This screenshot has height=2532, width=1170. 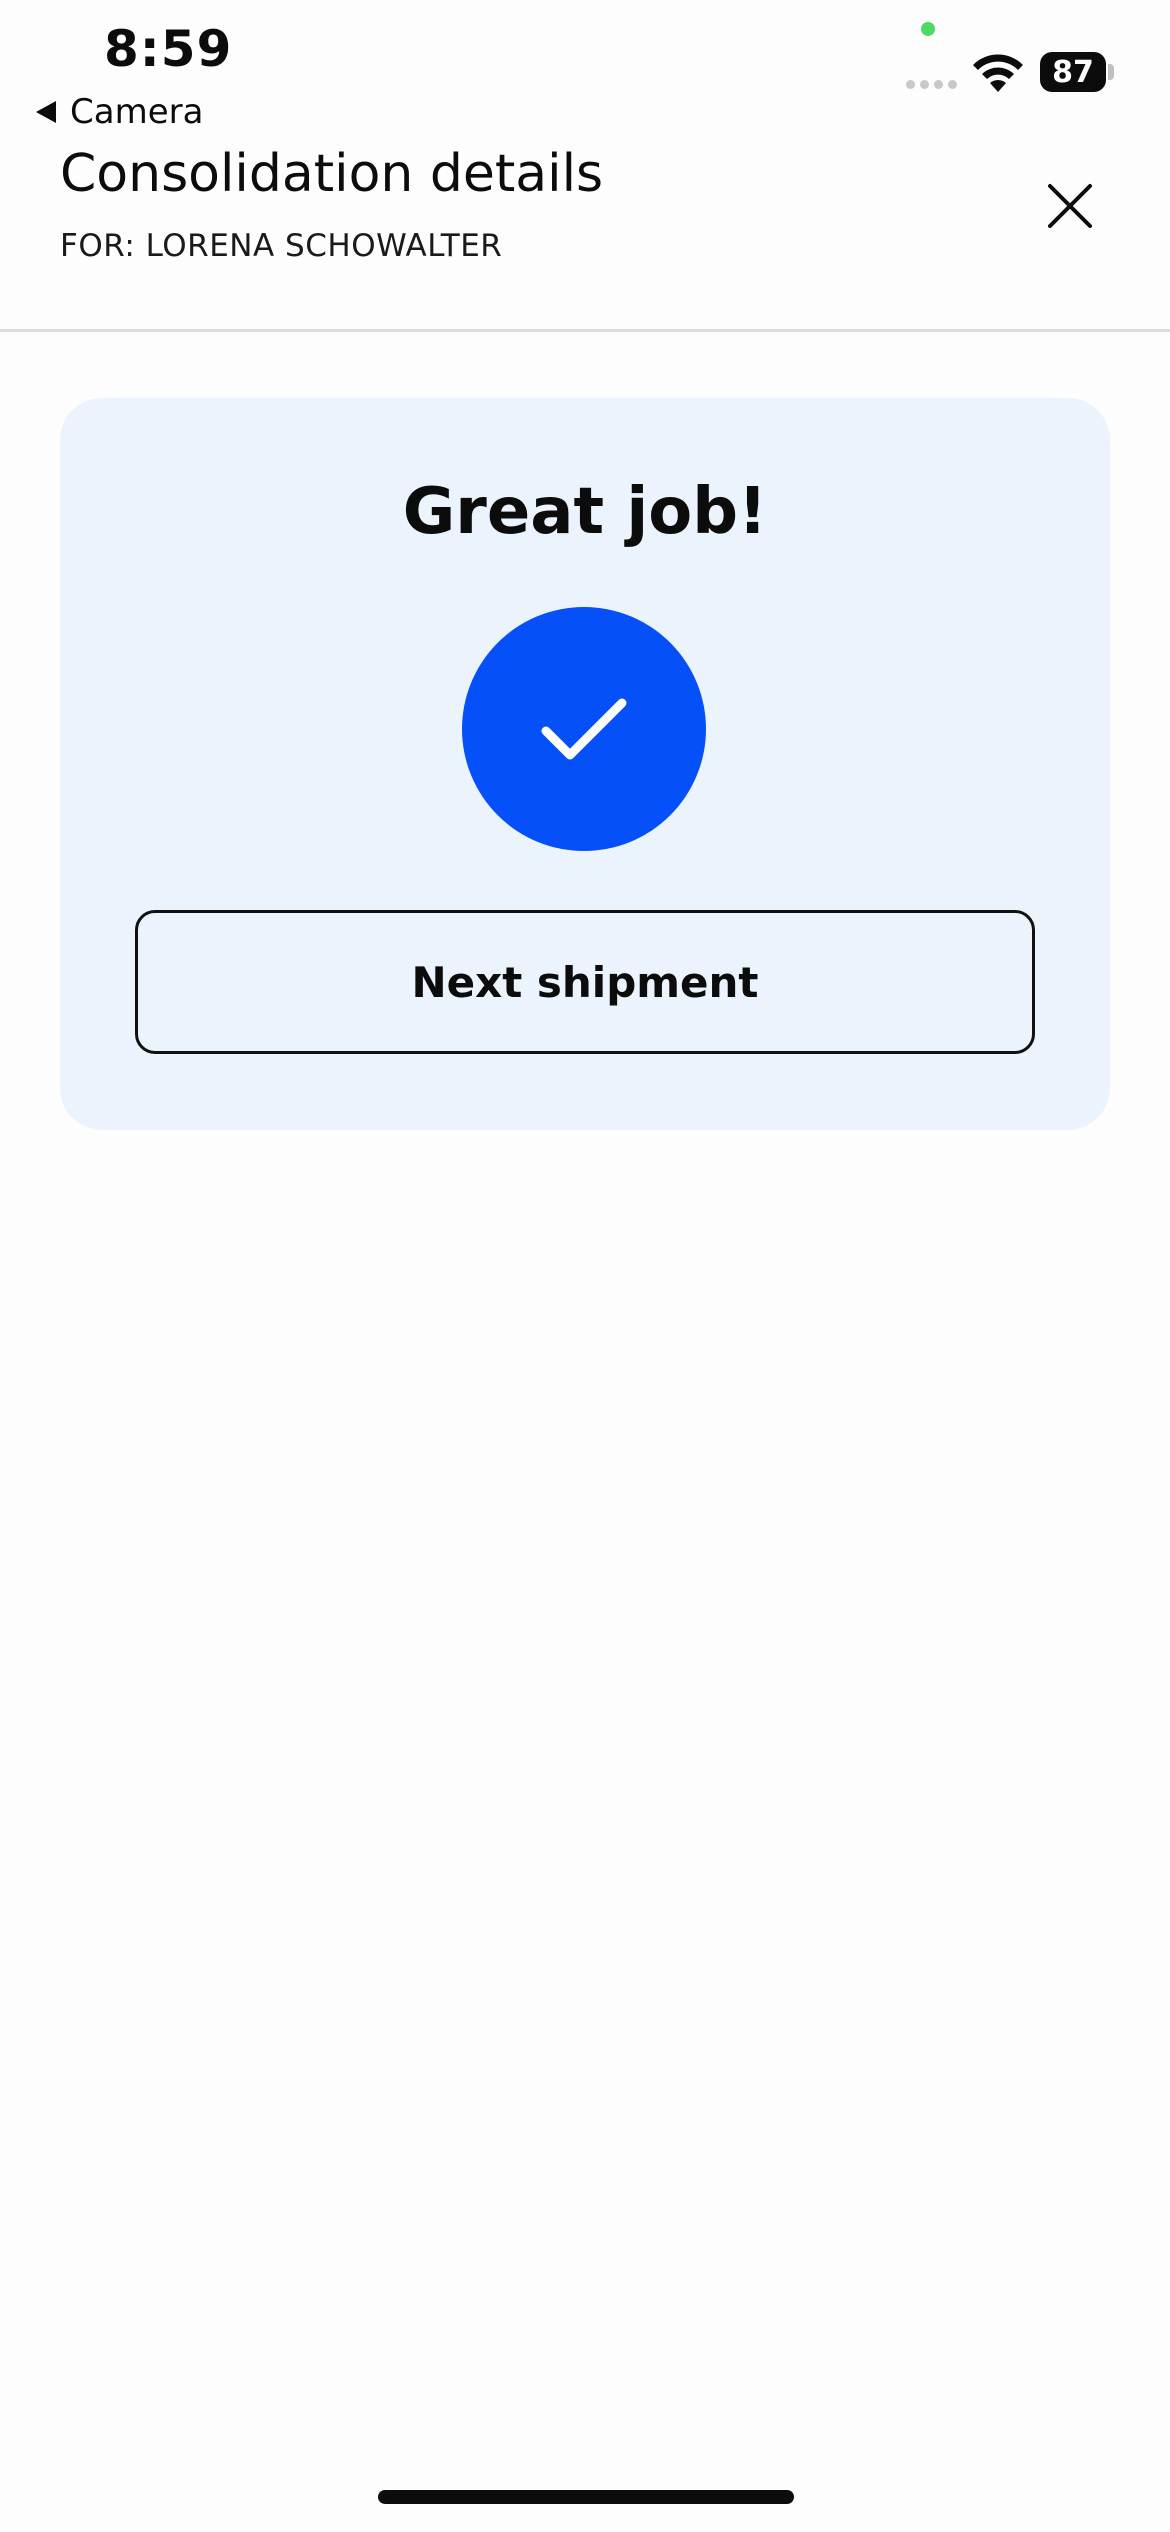 I want to click on battery-icon: 87, so click(x=1073, y=72).